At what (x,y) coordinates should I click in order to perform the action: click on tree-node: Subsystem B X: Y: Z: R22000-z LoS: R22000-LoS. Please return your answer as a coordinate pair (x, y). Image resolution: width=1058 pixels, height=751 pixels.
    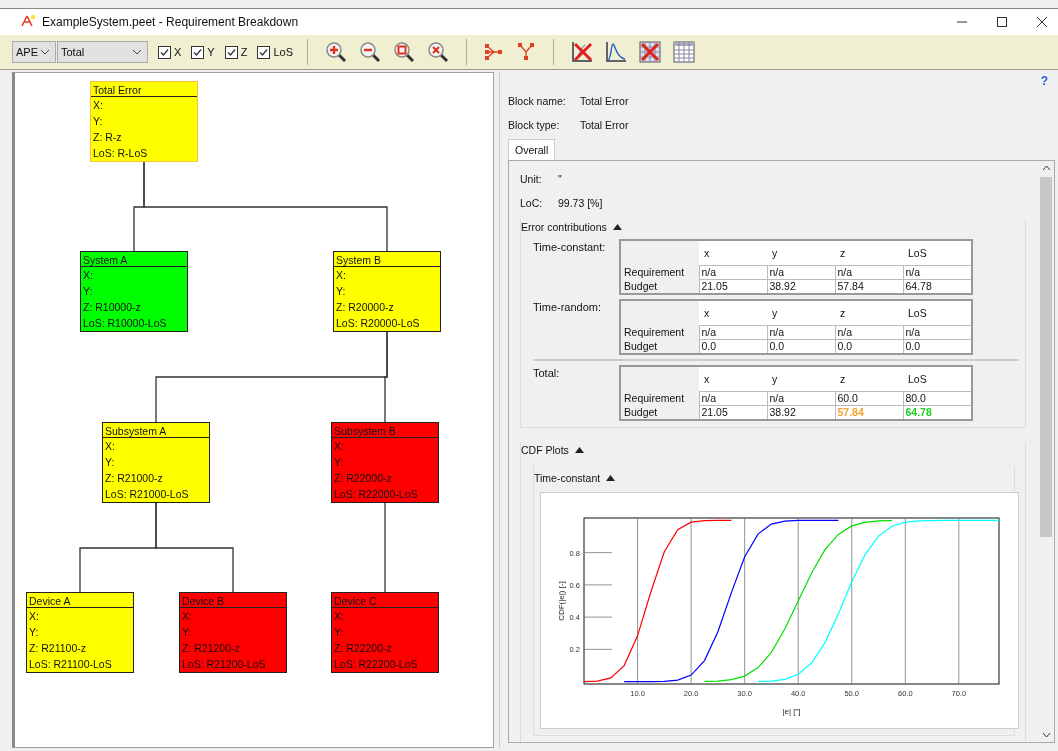
    Looking at the image, I should click on (385, 462).